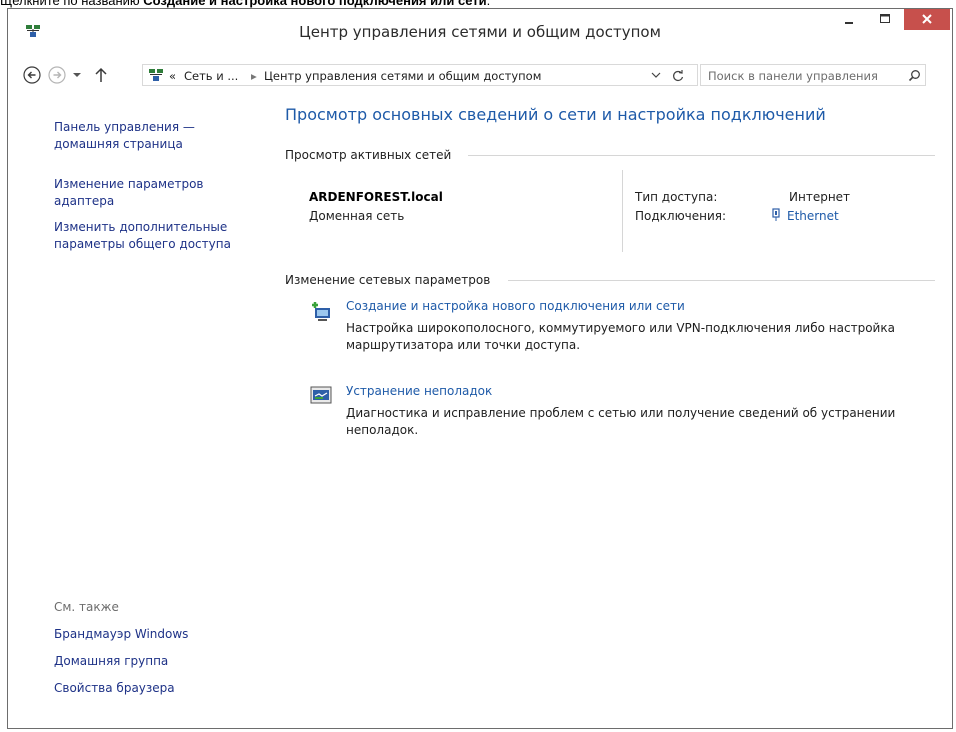  What do you see at coordinates (388, 280) in the screenshot?
I see `change-settings-header: Изменение сетевых параметров` at bounding box center [388, 280].